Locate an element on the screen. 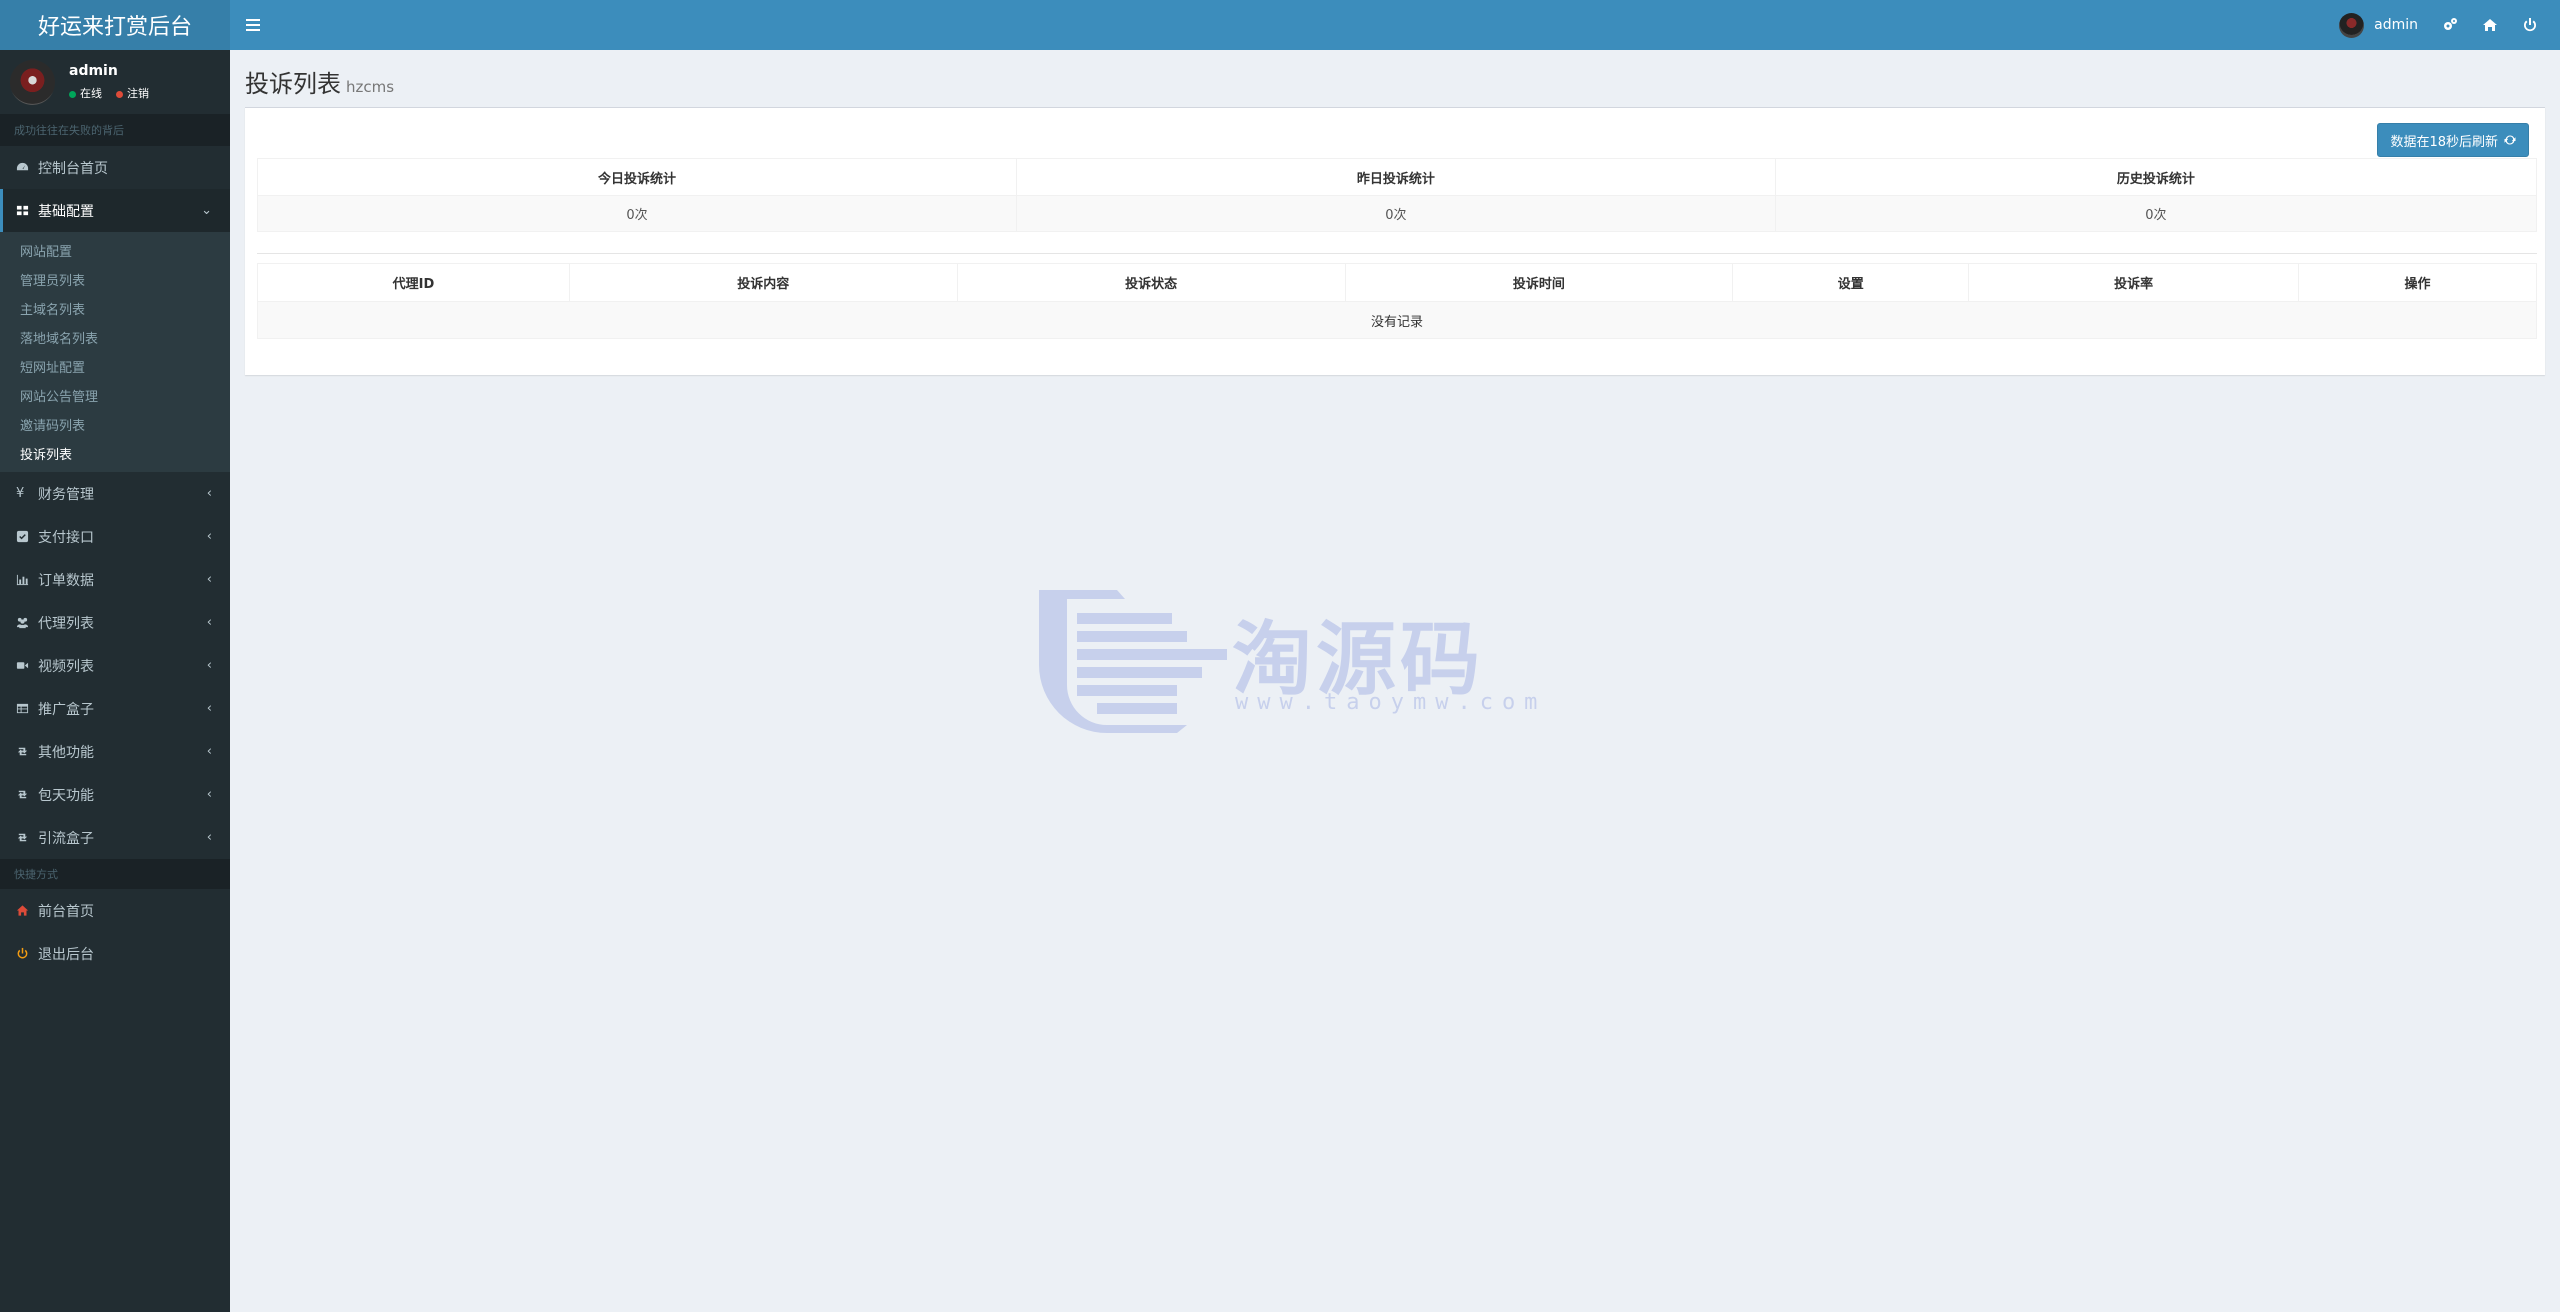  column-header-agent-id: 代理ID is located at coordinates (413, 282).